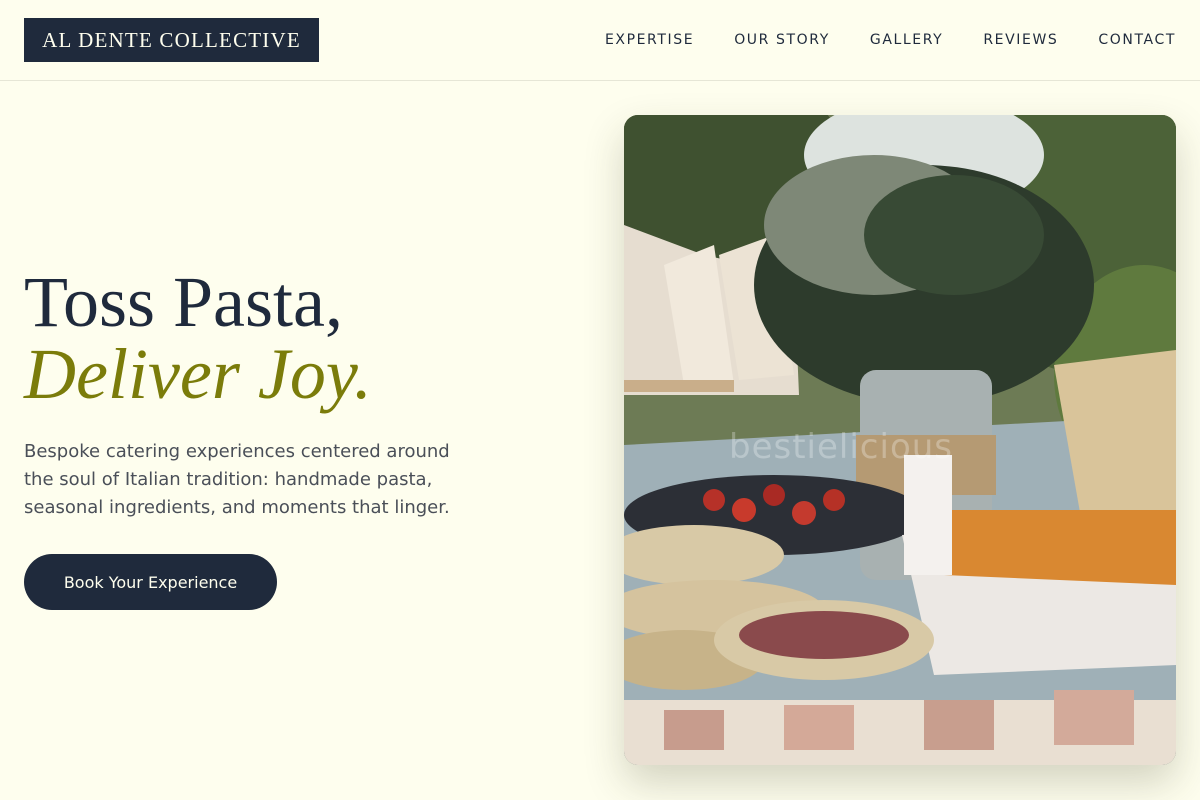  I want to click on nav-gallery: GALLERY, so click(906, 40).